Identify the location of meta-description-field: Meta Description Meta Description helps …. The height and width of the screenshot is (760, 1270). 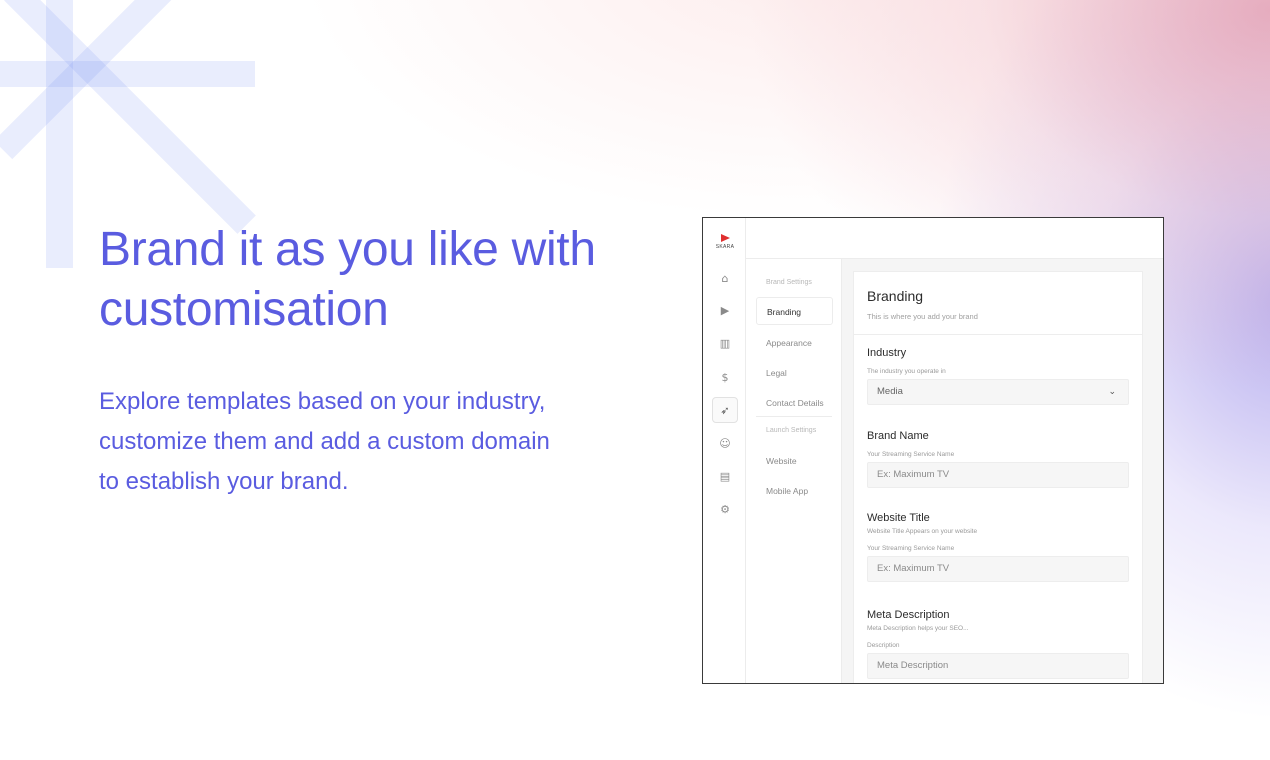
(998, 644).